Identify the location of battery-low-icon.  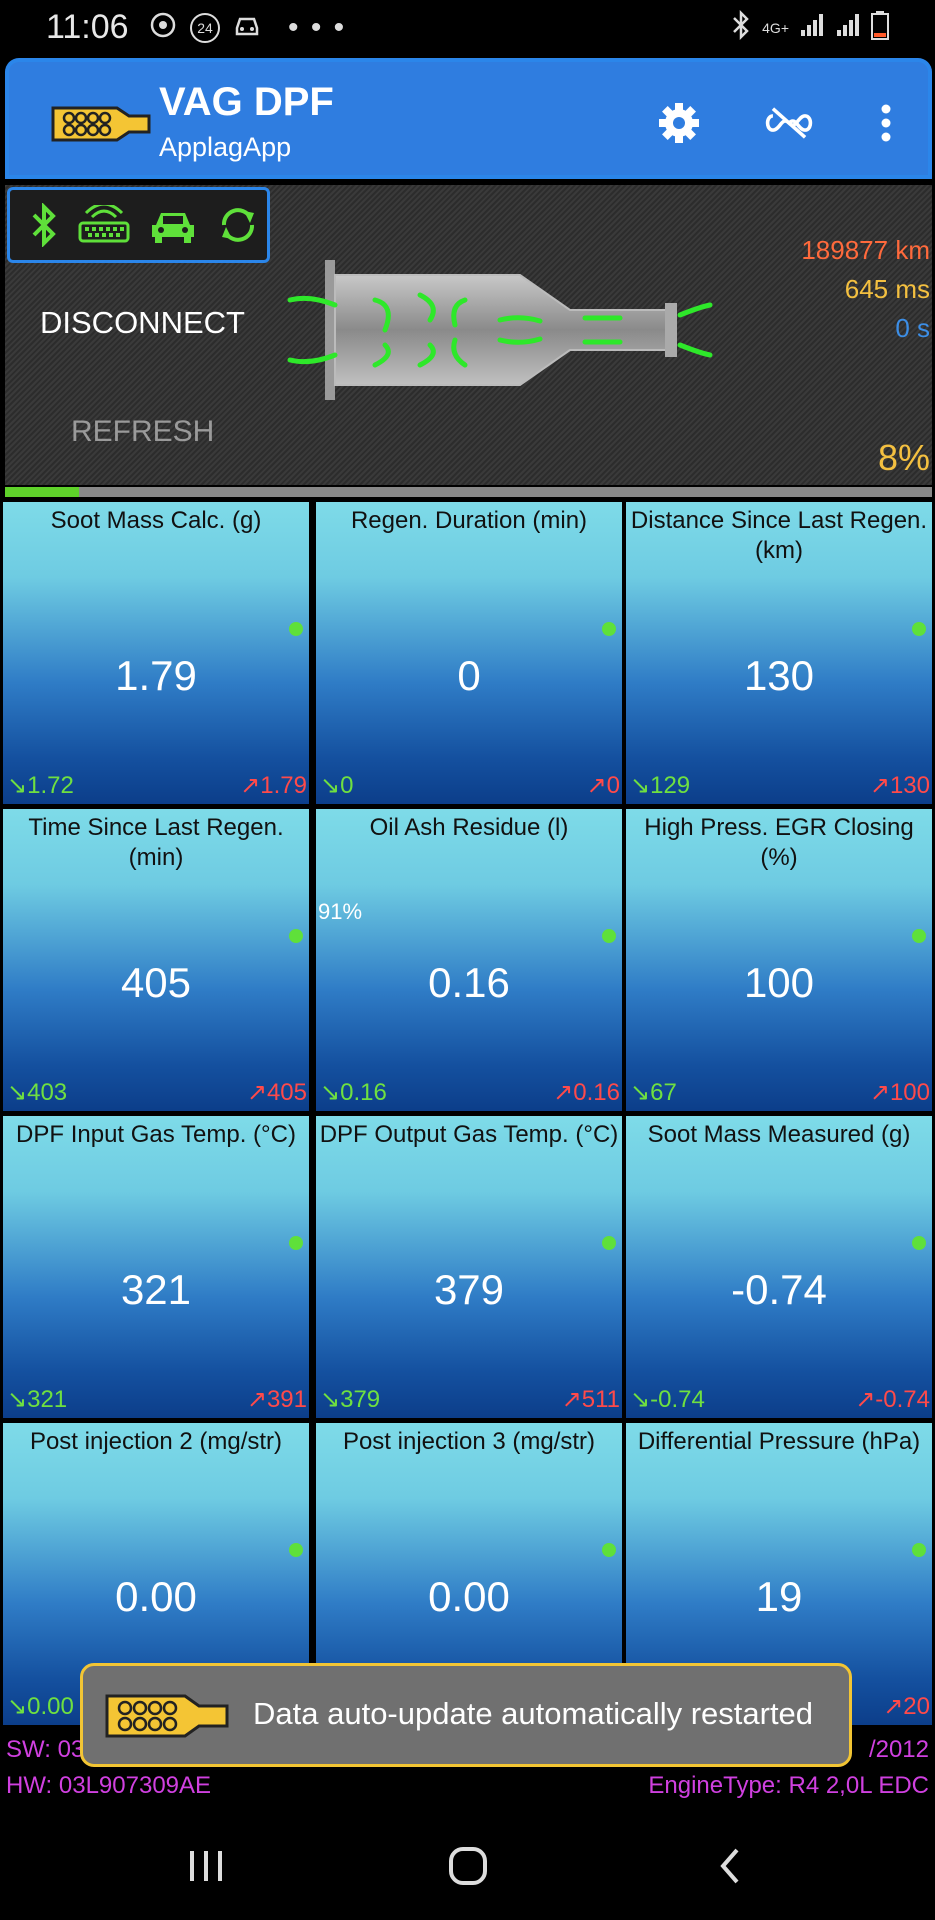
(880, 27).